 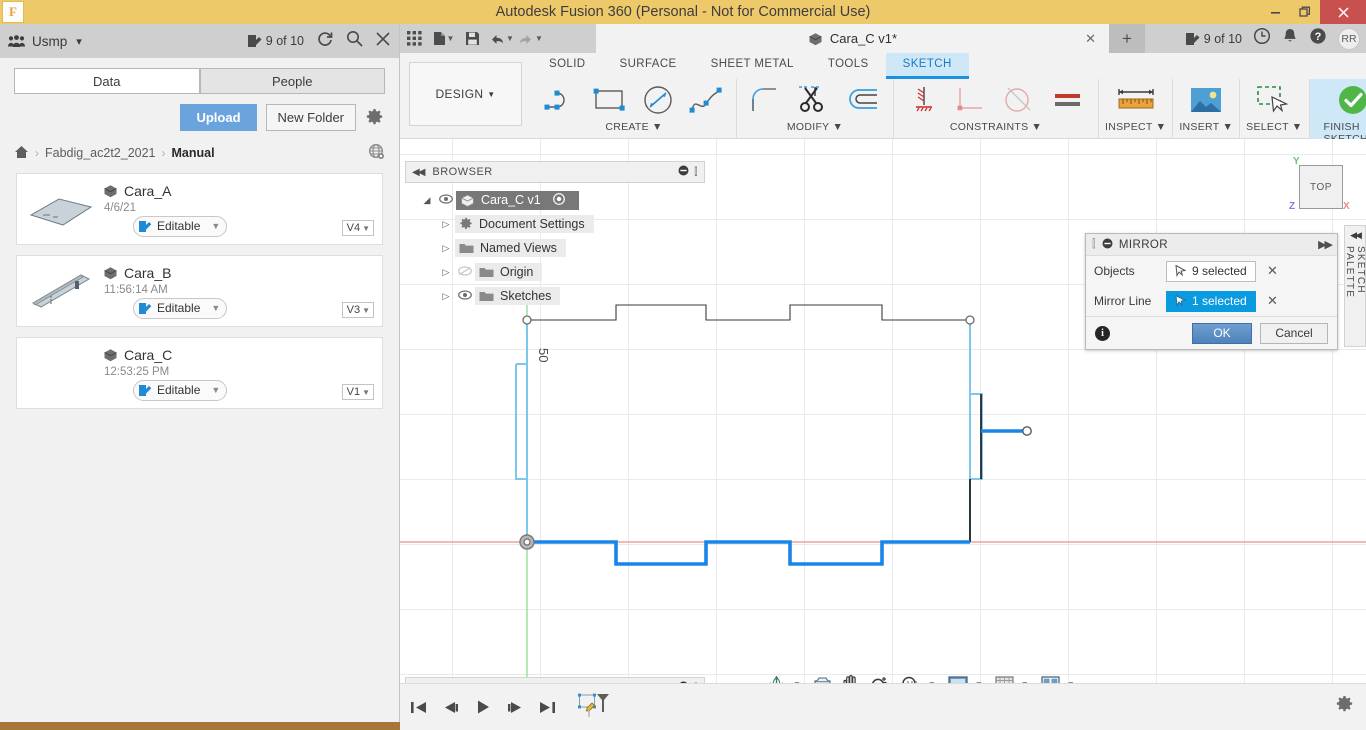 I want to click on view-cube: TOP Y X Z, so click(x=1320, y=186).